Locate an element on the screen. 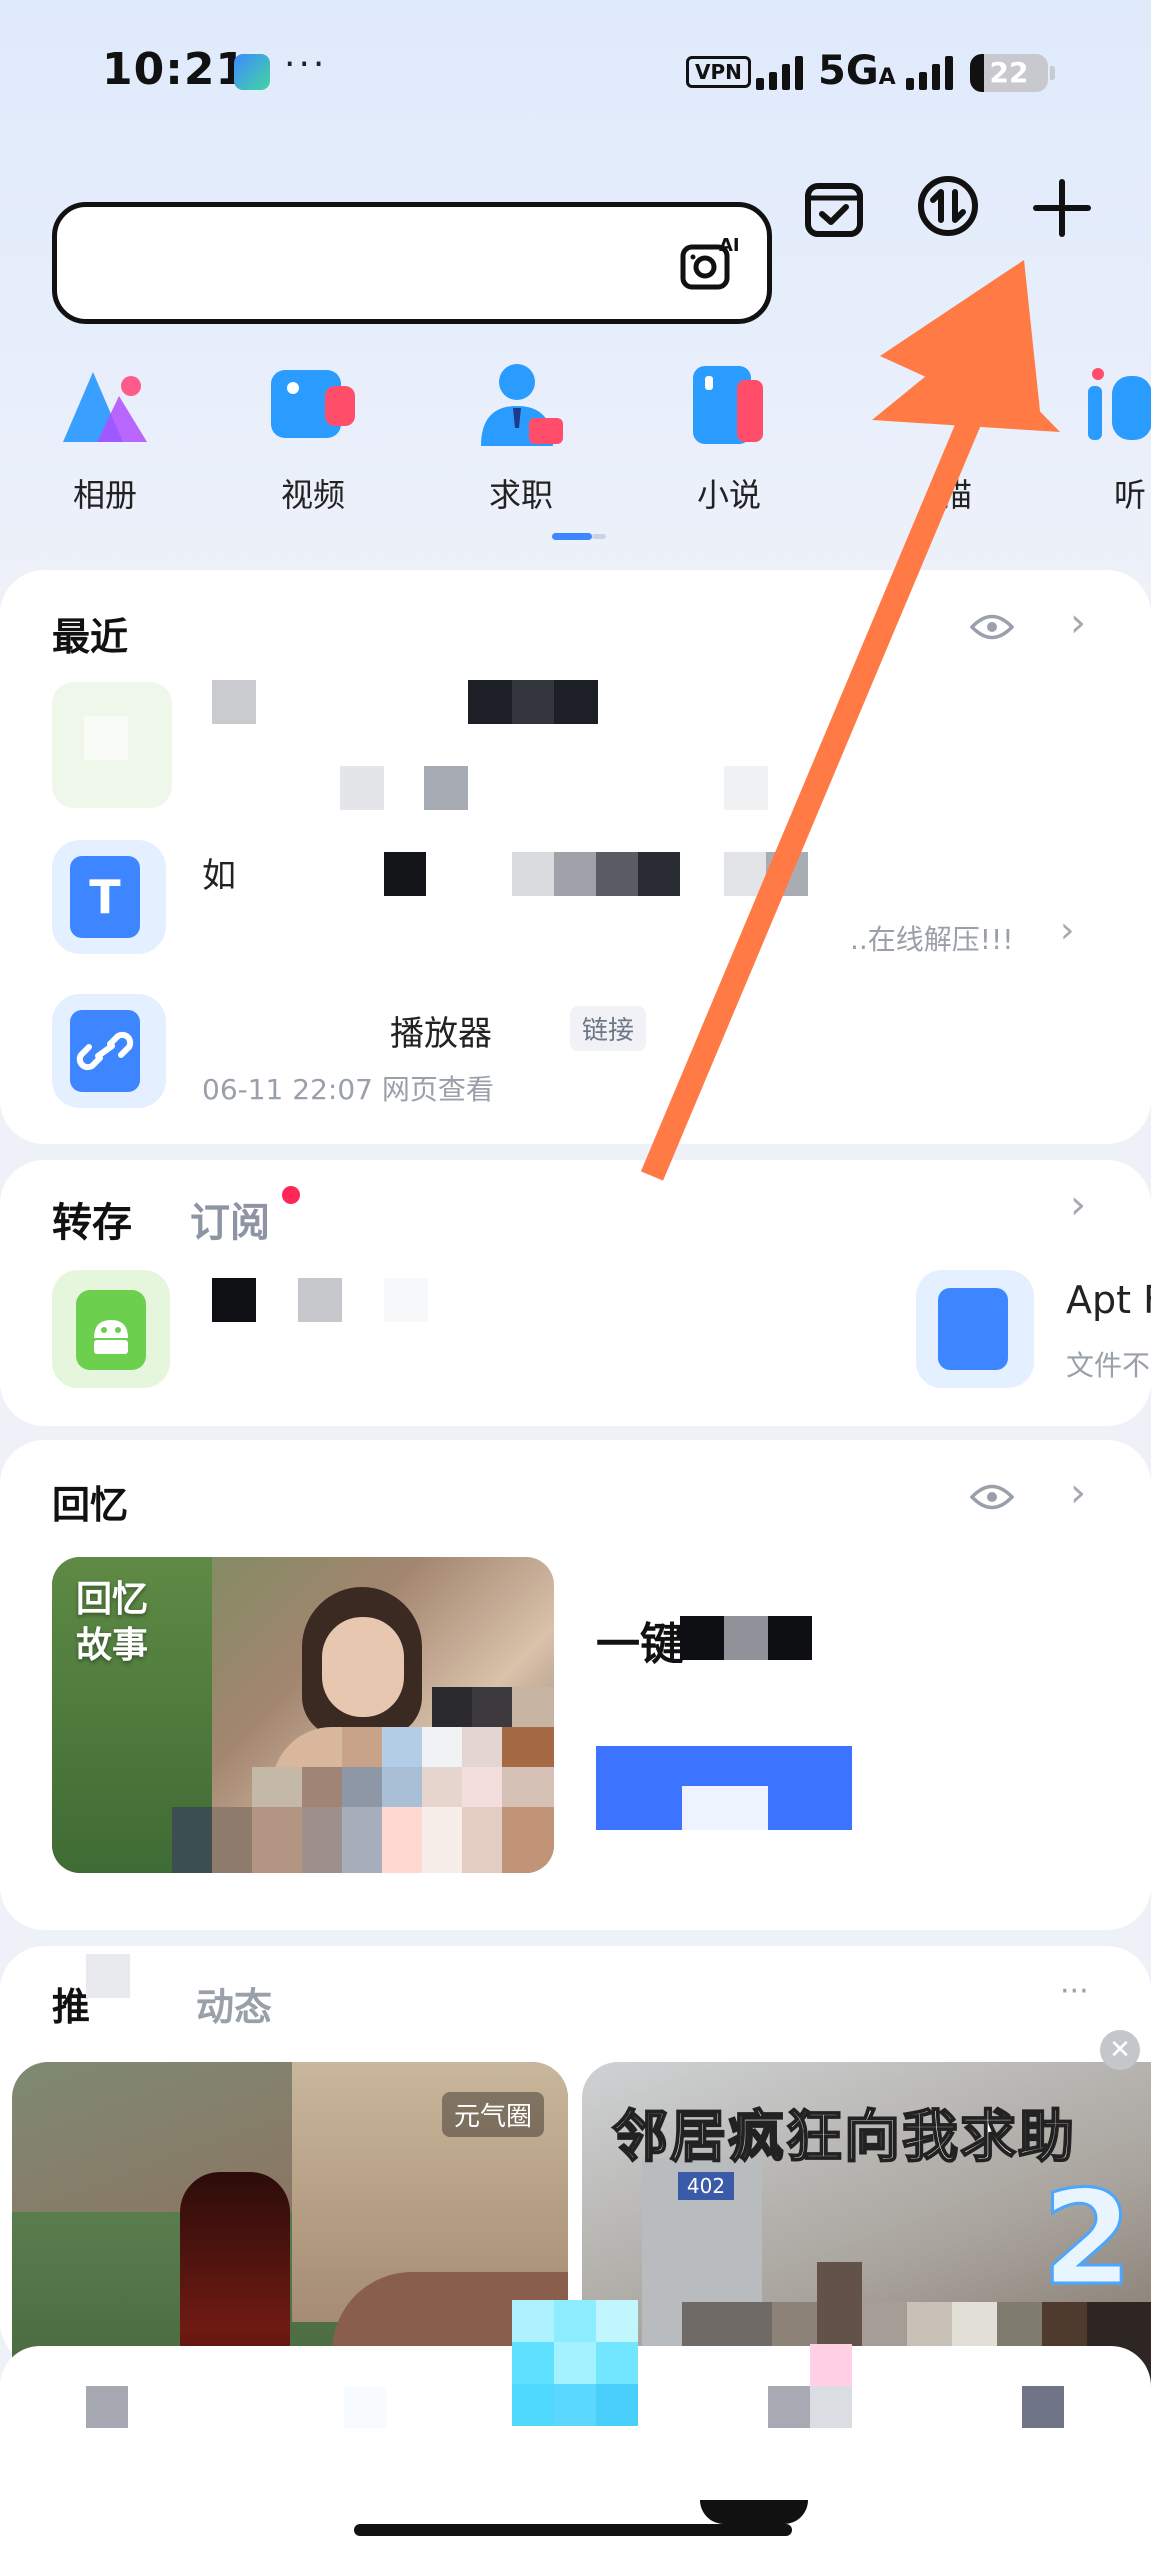 This screenshot has height=2560, width=1151. app-notification-icon is located at coordinates (252, 72).